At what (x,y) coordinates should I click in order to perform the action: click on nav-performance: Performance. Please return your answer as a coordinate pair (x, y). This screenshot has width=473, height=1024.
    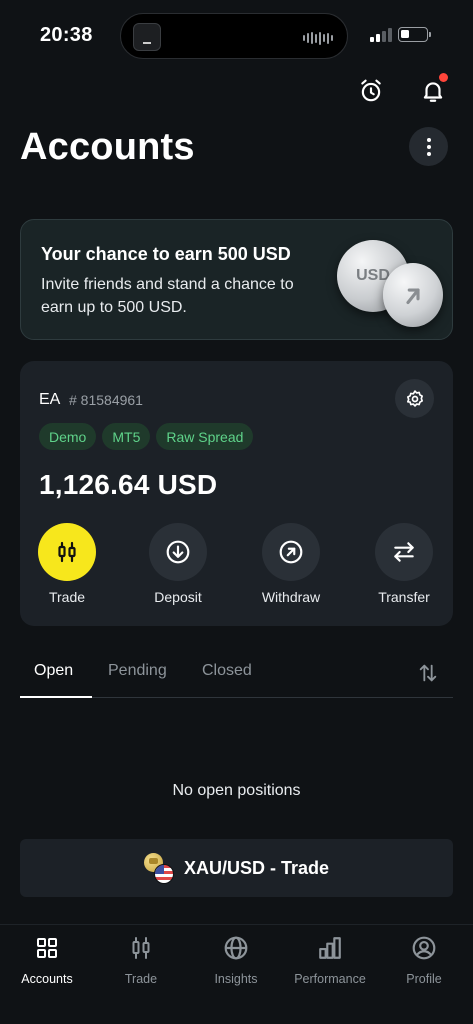
    Looking at the image, I should click on (330, 960).